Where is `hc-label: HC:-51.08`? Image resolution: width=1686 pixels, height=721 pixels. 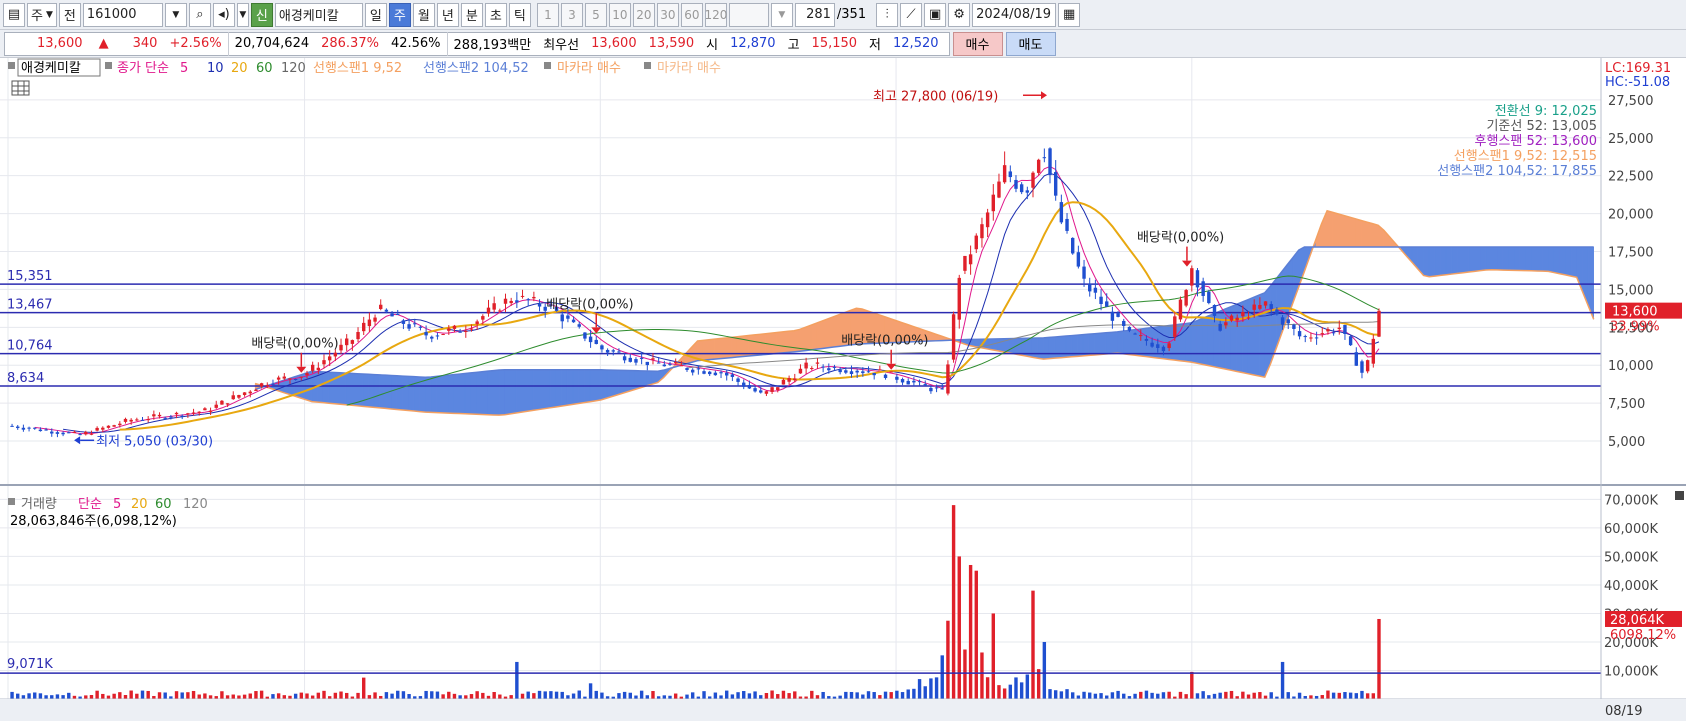 hc-label: HC:-51.08 is located at coordinates (1637, 82).